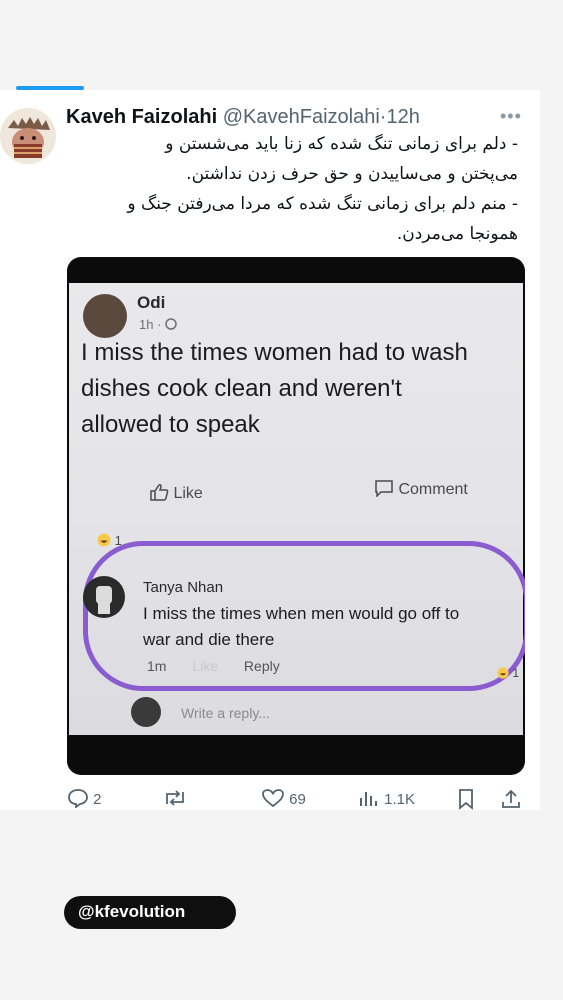 The height and width of the screenshot is (1000, 563). I want to click on comment-meta: 1m Like Reply, so click(213, 666).